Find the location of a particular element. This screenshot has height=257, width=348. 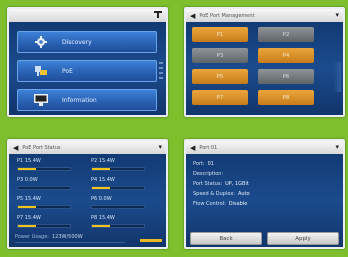

info-key: Port Status: is located at coordinates (208, 184).